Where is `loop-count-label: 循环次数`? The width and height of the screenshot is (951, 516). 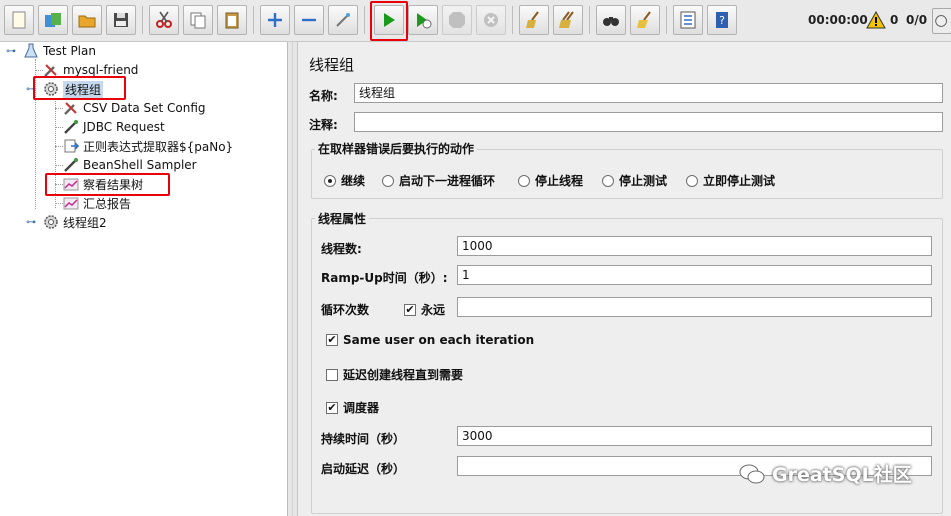
loop-count-label: 循环次数 is located at coordinates (345, 310).